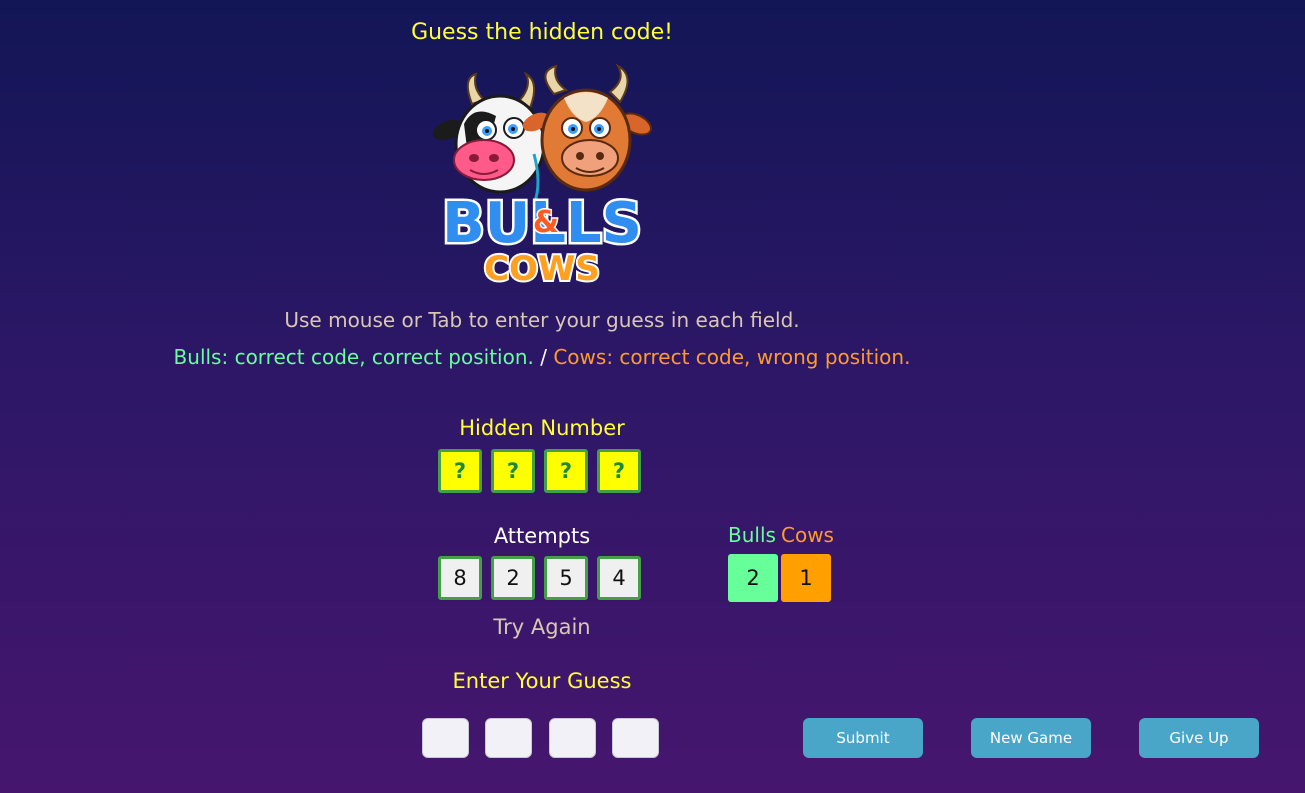  Describe the element at coordinates (619, 471) in the screenshot. I see `hidden-digit-4: ?` at that location.